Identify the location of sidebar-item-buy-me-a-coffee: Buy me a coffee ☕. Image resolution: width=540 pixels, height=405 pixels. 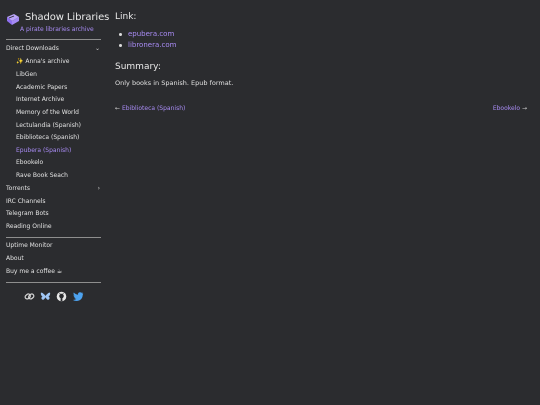
(54, 272).